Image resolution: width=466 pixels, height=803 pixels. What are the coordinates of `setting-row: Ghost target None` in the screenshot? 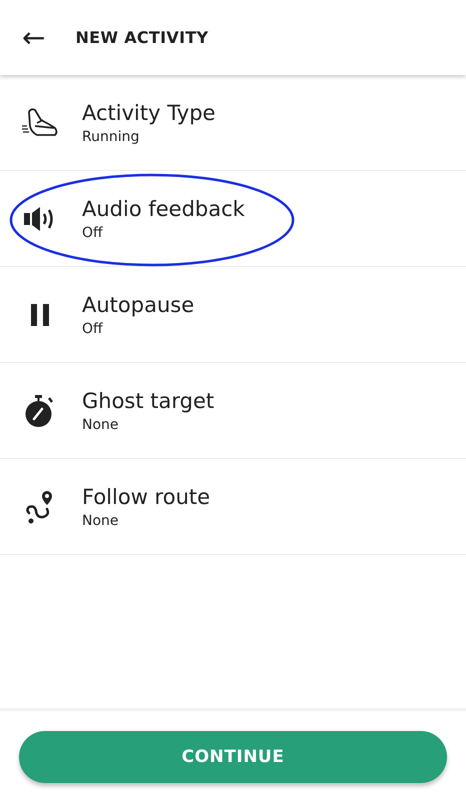 It's located at (233, 411).